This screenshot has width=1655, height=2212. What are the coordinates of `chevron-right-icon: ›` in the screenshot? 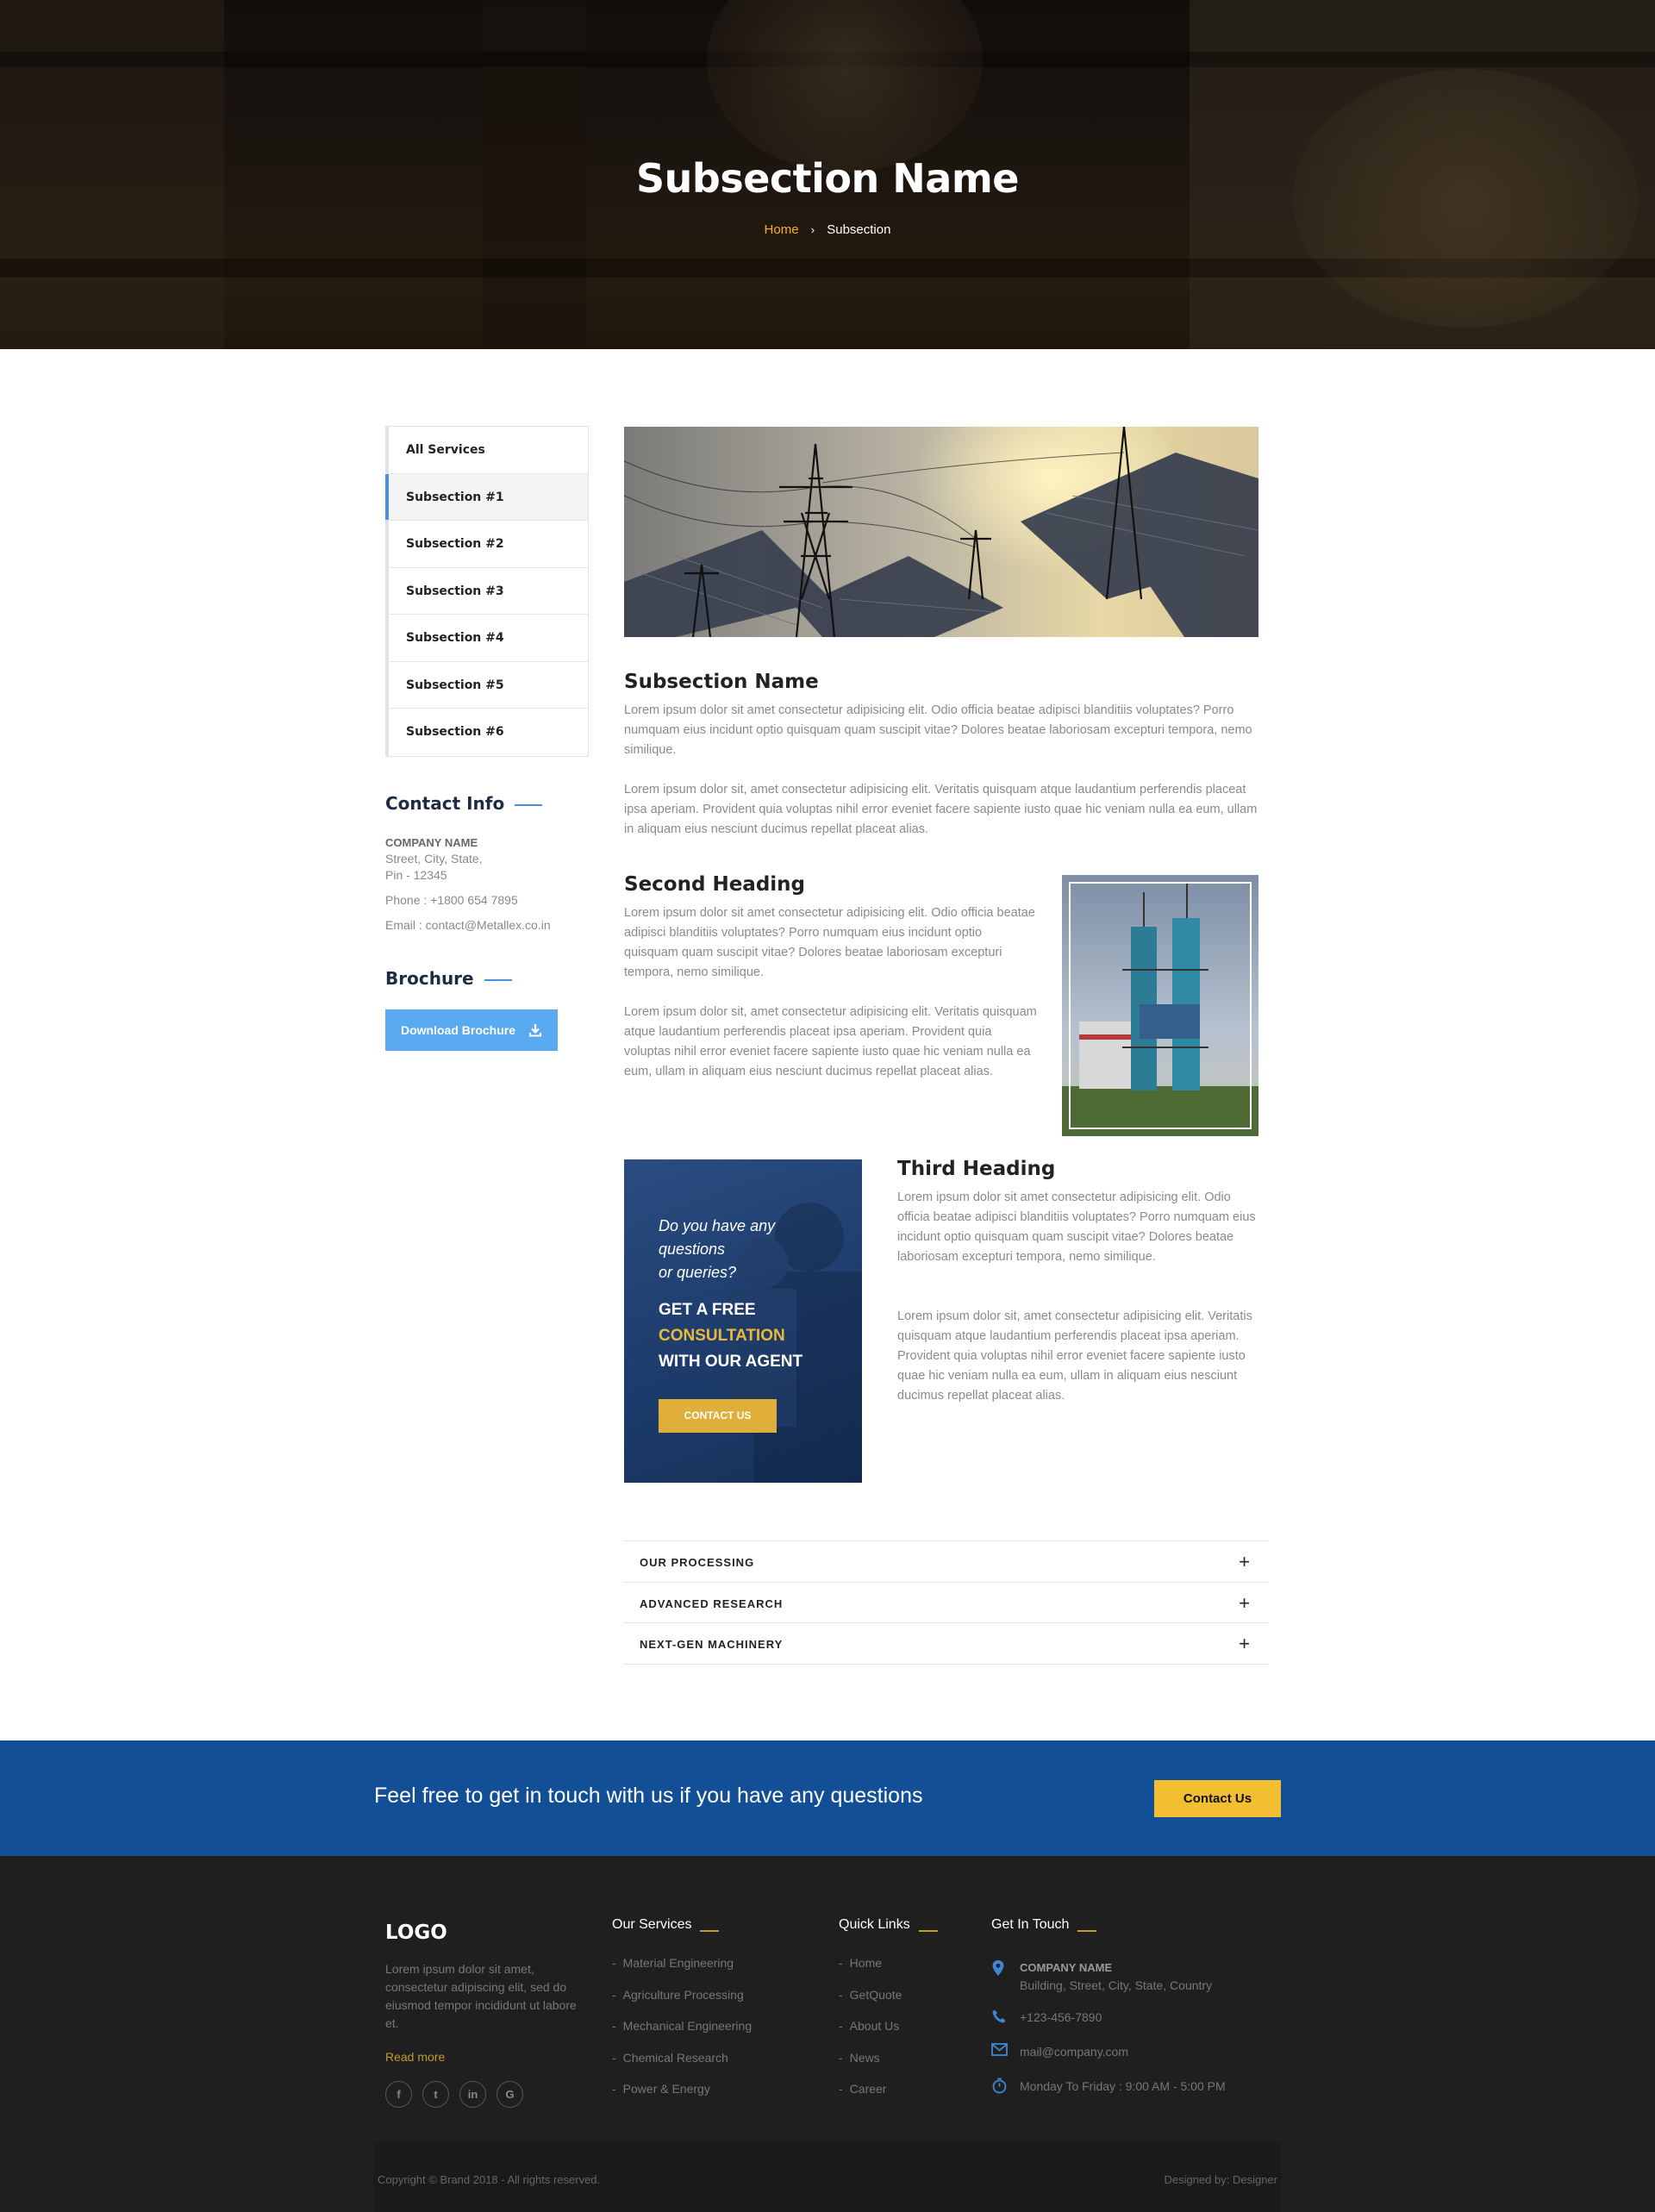 It's located at (812, 229).